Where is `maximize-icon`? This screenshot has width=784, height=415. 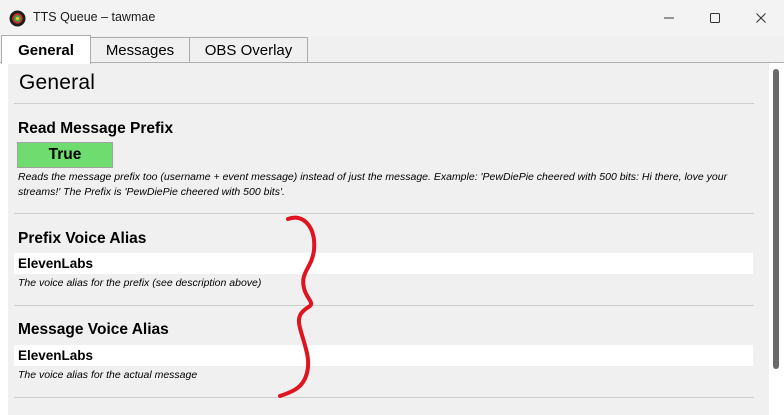 maximize-icon is located at coordinates (715, 18).